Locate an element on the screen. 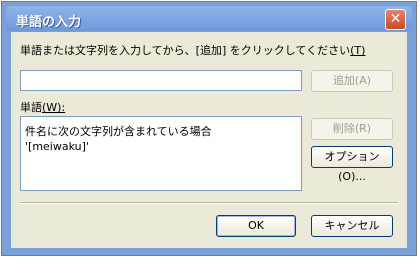 This screenshot has width=420, height=259. dialog-title: 単語の入力 is located at coordinates (49, 22).